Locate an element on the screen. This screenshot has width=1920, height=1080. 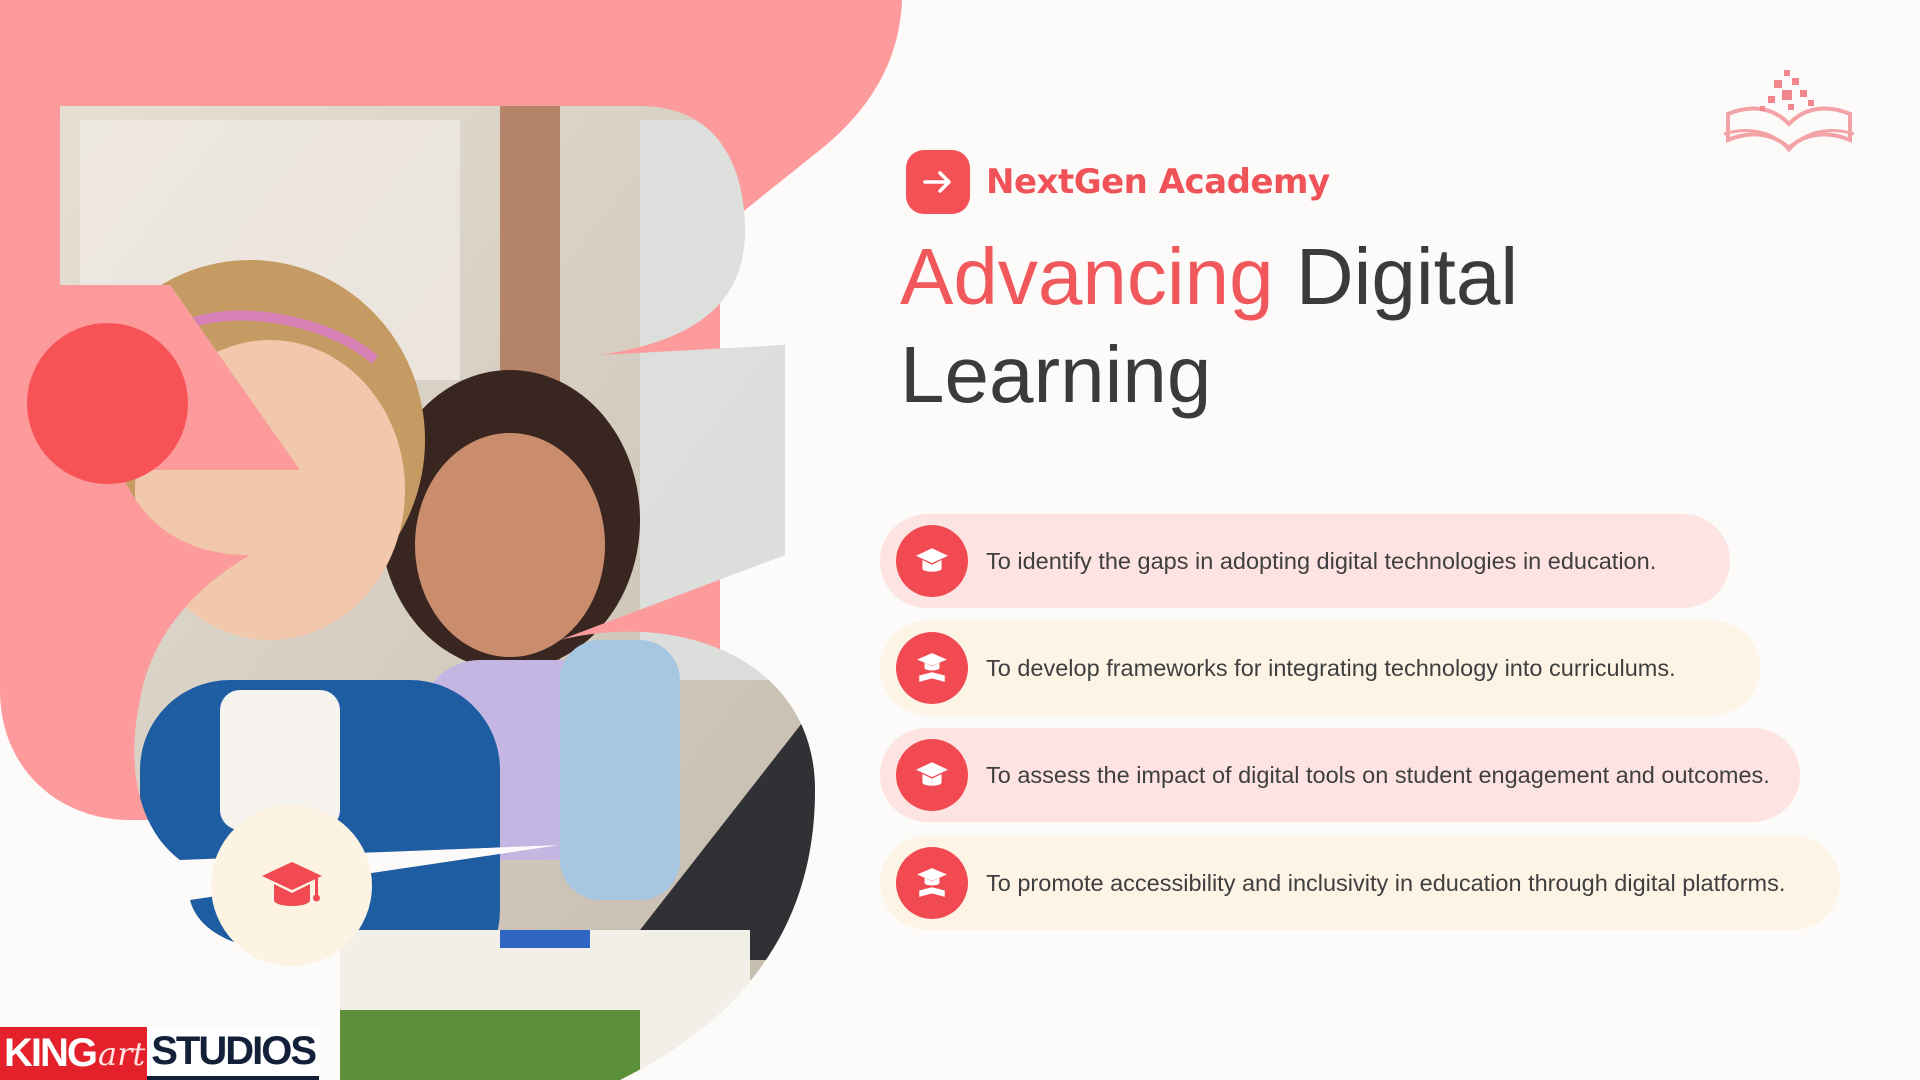
page-title: Advancing Digital Learning is located at coordinates (1350, 326).